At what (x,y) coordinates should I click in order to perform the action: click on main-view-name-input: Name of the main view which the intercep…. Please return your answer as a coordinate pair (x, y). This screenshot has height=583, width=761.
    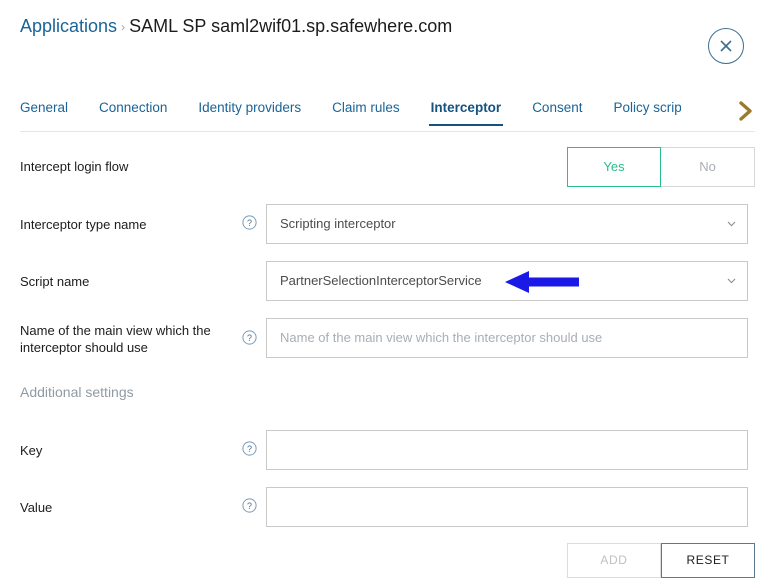
    Looking at the image, I should click on (507, 338).